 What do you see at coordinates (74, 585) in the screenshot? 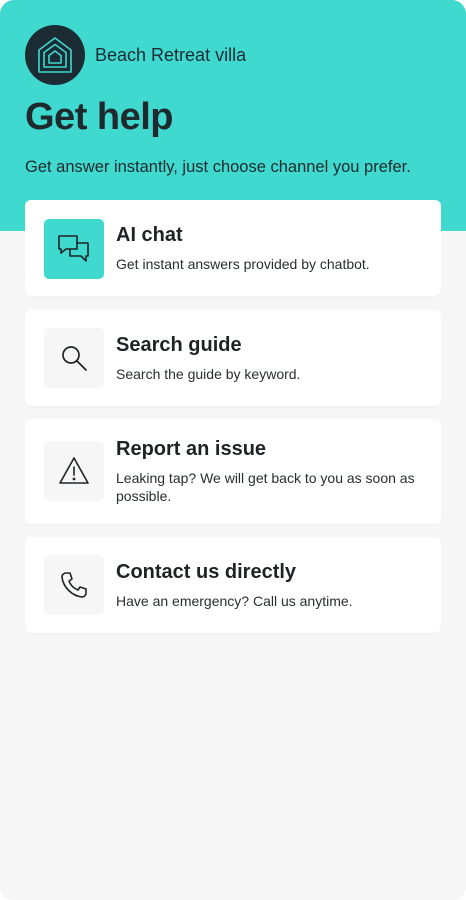
I see `phone-icon` at bounding box center [74, 585].